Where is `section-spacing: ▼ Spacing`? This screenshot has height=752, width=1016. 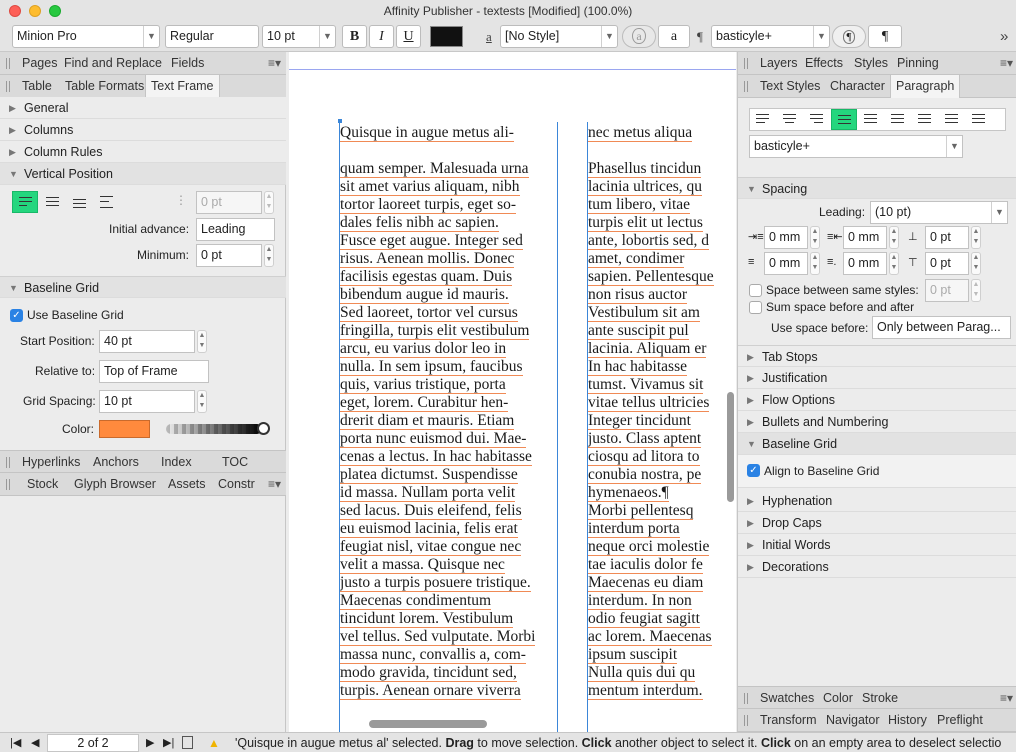 section-spacing: ▼ Spacing is located at coordinates (877, 188).